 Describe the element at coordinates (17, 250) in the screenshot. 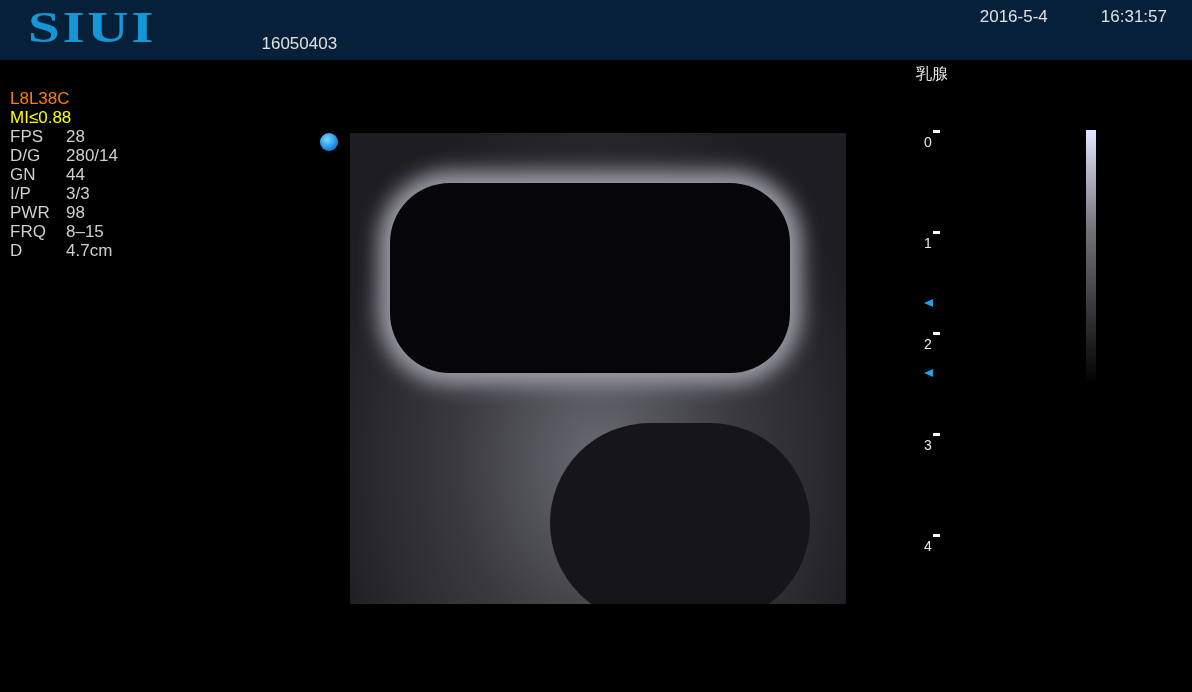

I see `parameter-label: D` at that location.